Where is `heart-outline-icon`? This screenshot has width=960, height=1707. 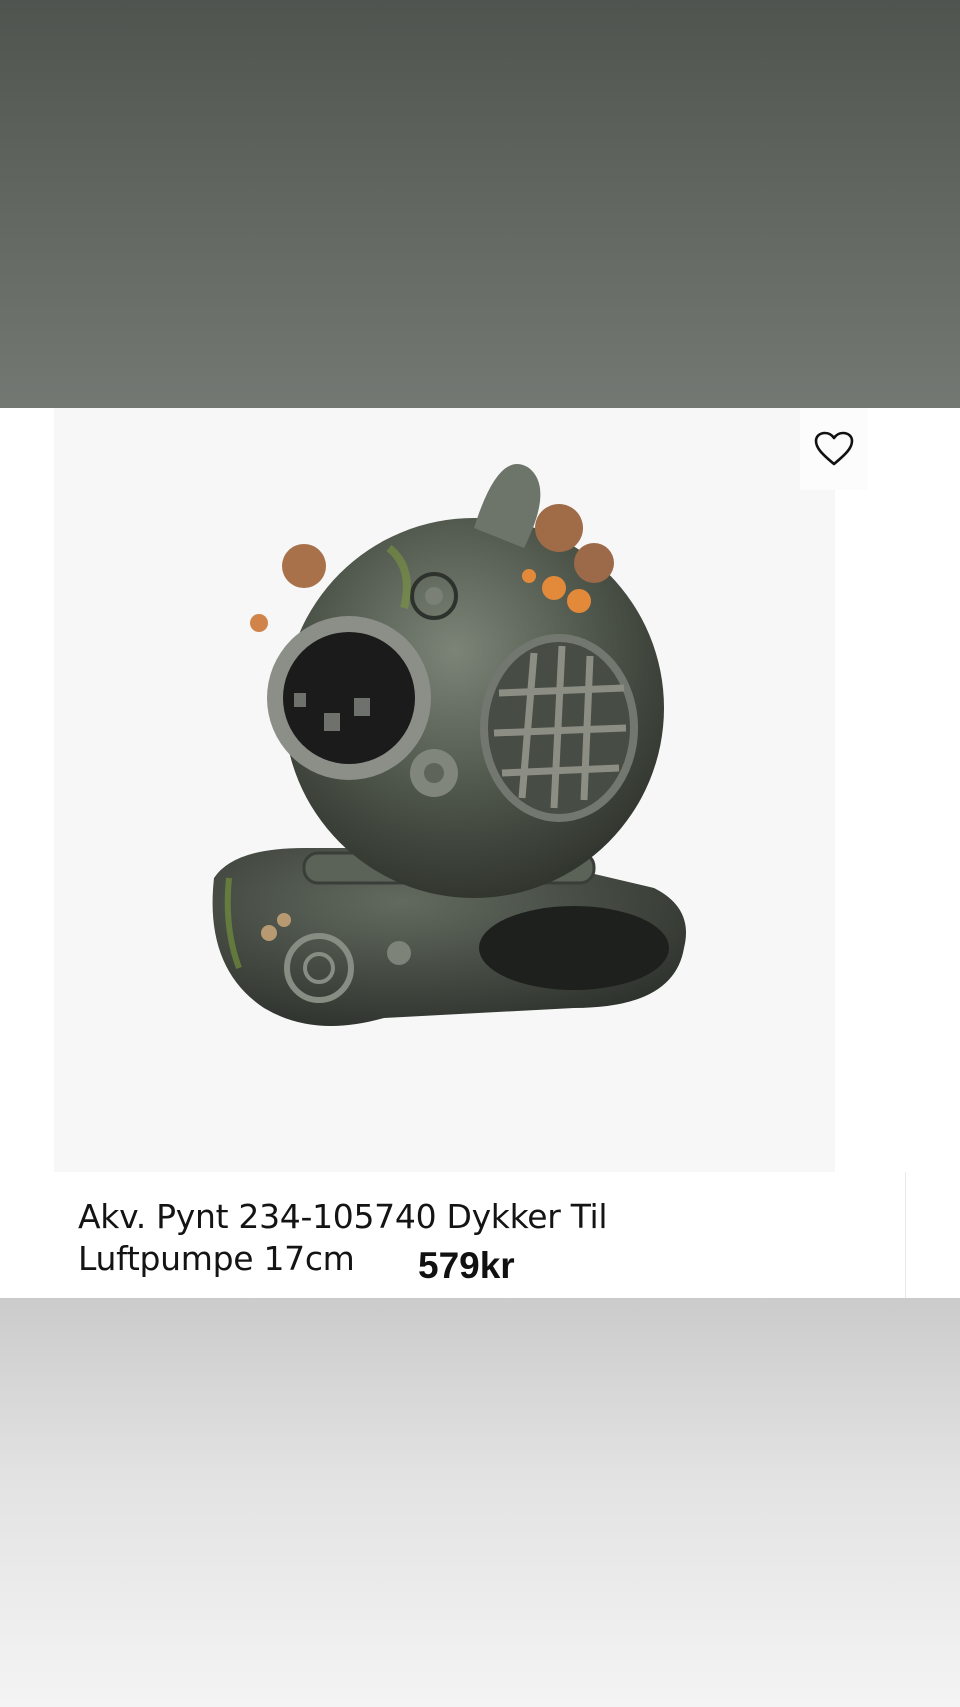 heart-outline-icon is located at coordinates (834, 448).